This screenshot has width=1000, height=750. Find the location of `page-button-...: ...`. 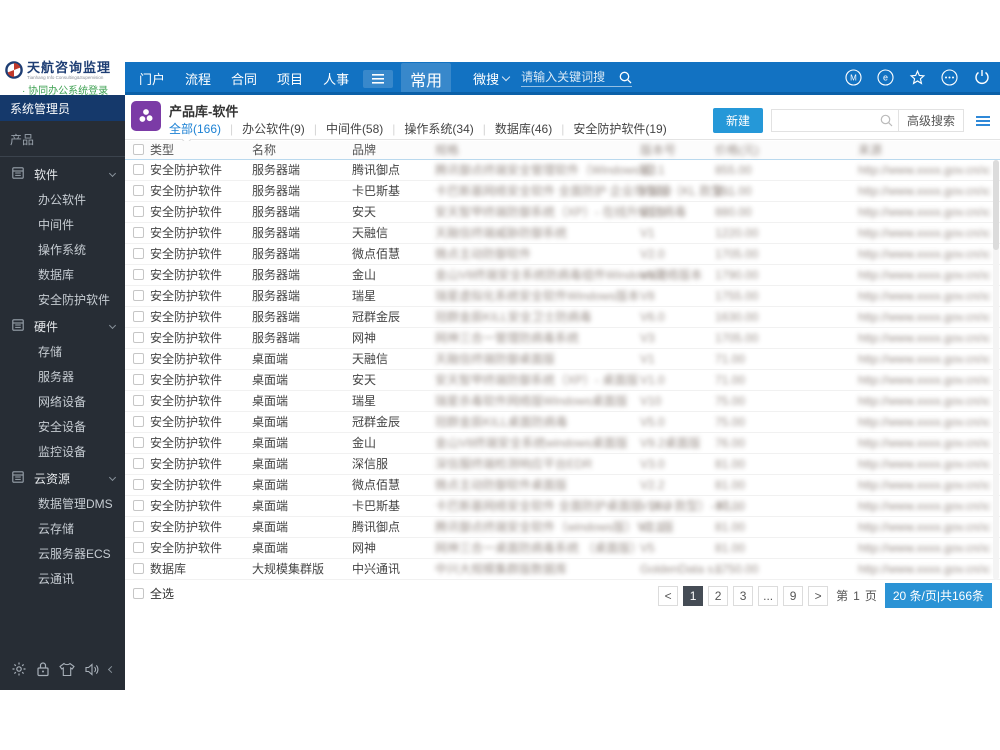

page-button-...: ... is located at coordinates (768, 595).